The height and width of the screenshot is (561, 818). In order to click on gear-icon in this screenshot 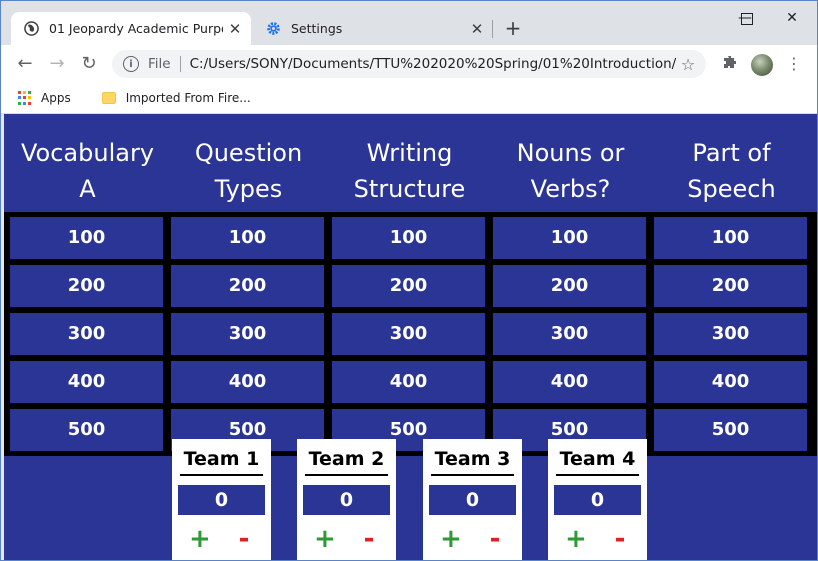, I will do `click(273, 29)`.